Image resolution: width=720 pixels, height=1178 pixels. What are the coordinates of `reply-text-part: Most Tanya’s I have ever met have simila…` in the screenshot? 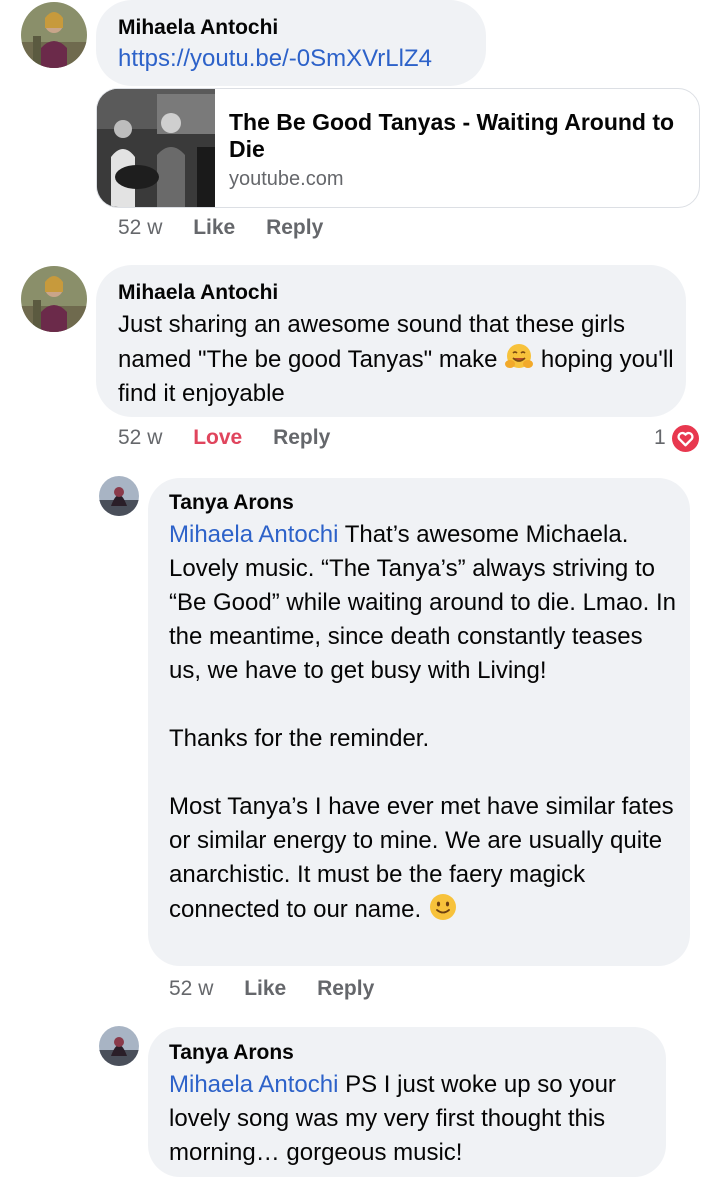 It's located at (421, 858).